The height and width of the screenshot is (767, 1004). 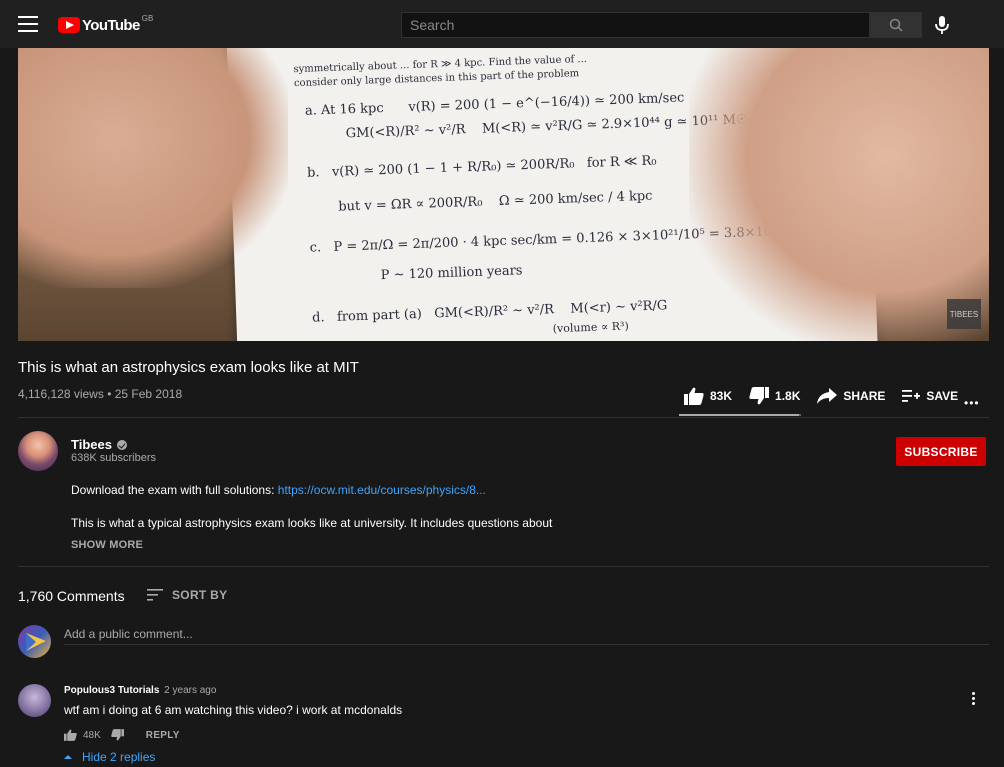 What do you see at coordinates (147, 18) in the screenshot?
I see `logo-country: GB` at bounding box center [147, 18].